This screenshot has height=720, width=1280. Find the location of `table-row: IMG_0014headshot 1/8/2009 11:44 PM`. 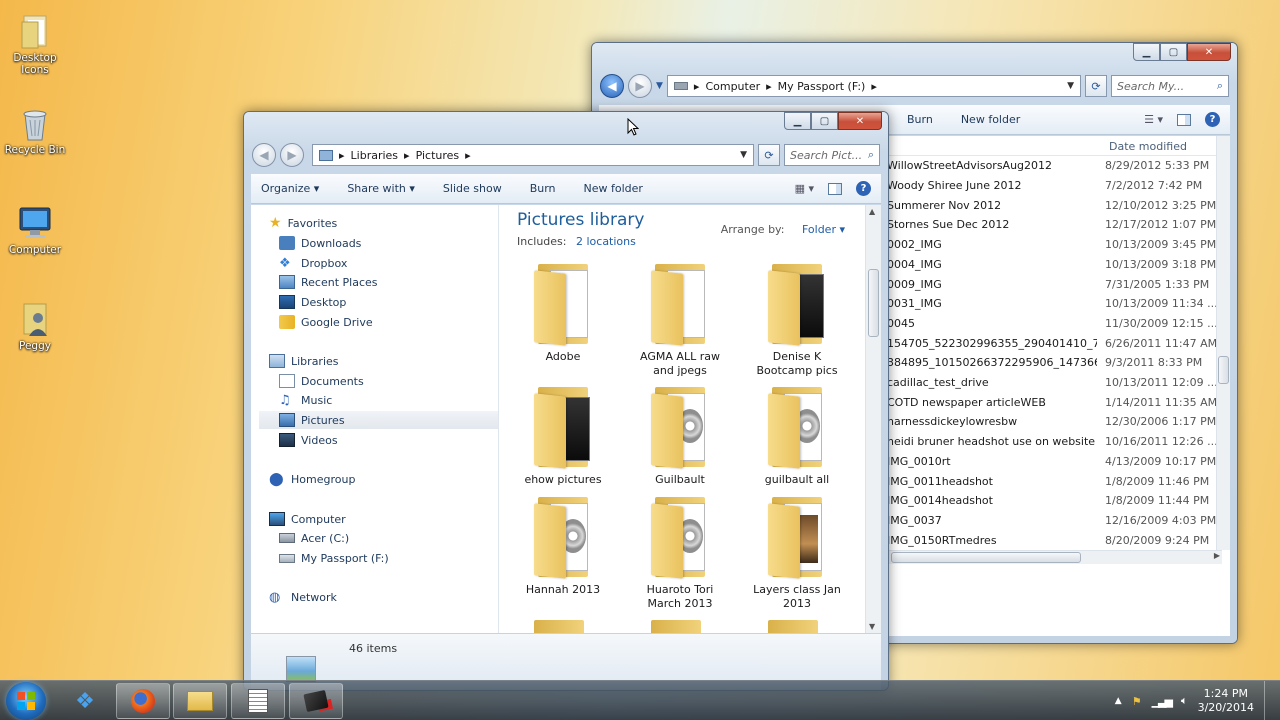

table-row: IMG_0014headshot 1/8/2009 11:44 PM is located at coordinates (1050, 501).